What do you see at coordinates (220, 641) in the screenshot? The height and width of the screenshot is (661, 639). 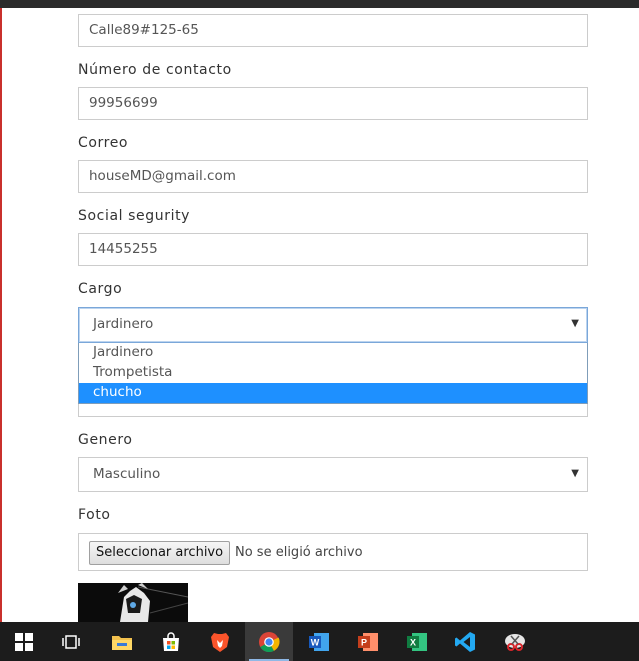 I see `brave-browser-icon` at bounding box center [220, 641].